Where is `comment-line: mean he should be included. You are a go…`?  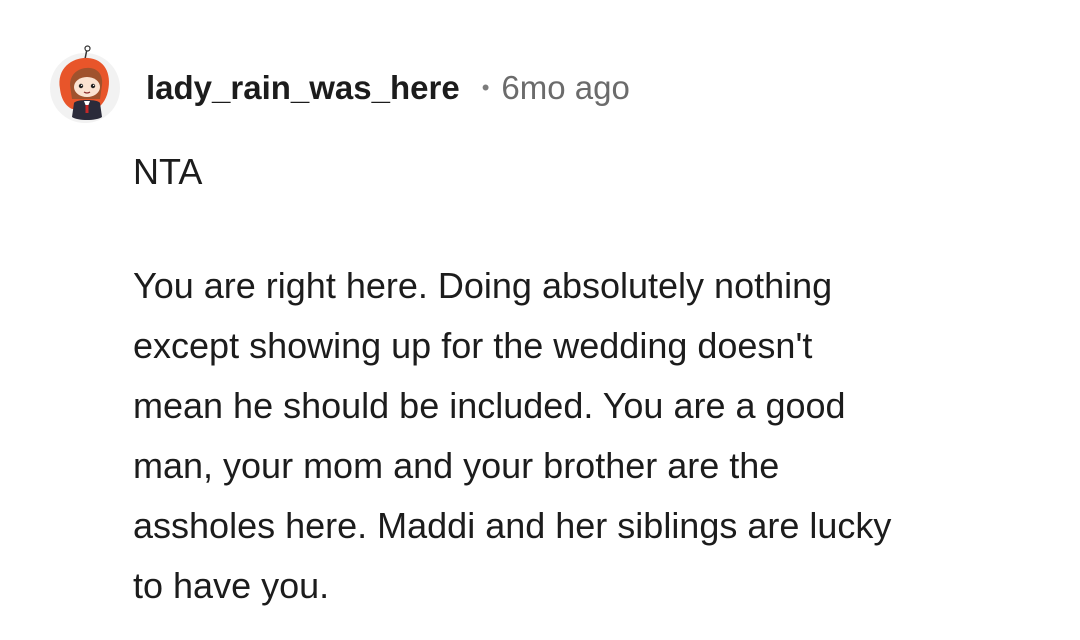 comment-line: mean he should be included. You are a go… is located at coordinates (489, 405).